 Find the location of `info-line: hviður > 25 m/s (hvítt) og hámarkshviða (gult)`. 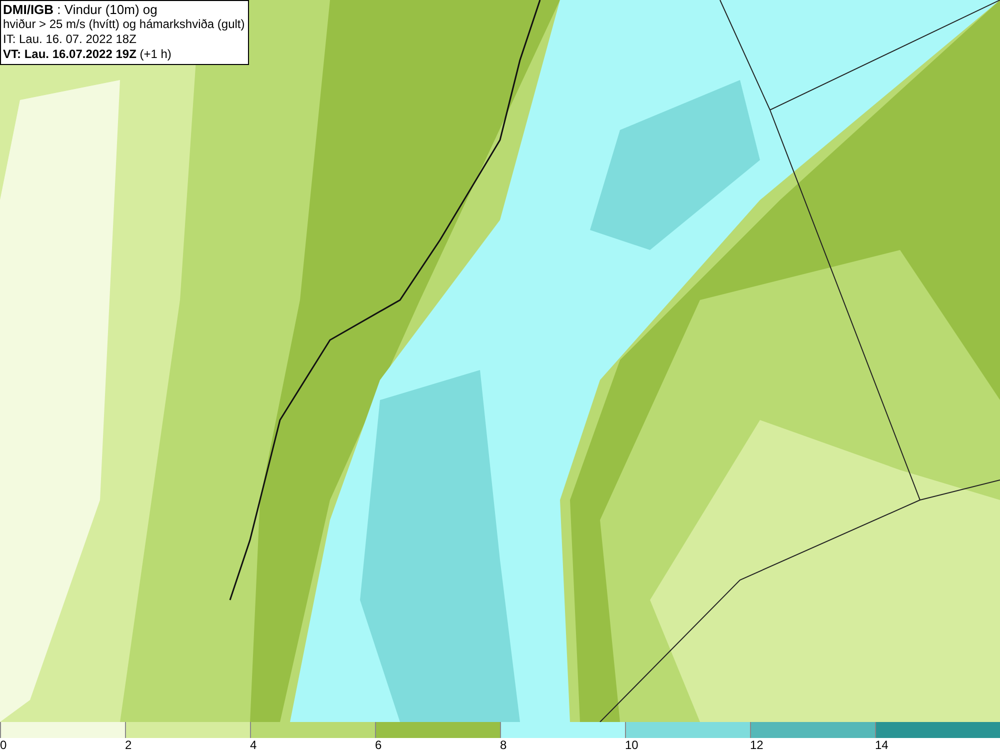

info-line: hviður > 25 m/s (hvítt) og hámarkshviða (gult) is located at coordinates (124, 24).